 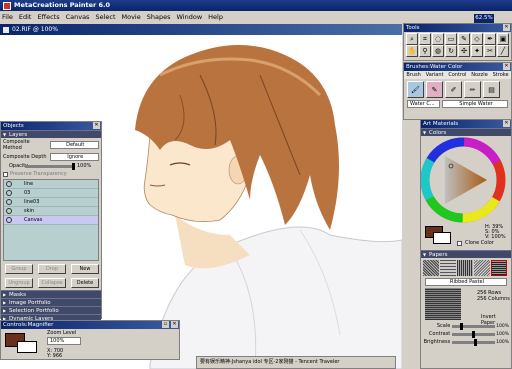 I want to click on tools-title: Tools, so click(x=413, y=28).